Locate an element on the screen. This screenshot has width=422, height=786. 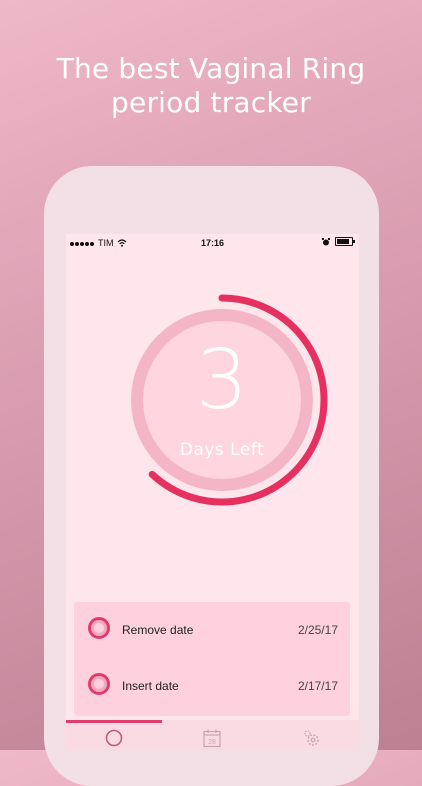
active-tab-indicator is located at coordinates (114, 721).